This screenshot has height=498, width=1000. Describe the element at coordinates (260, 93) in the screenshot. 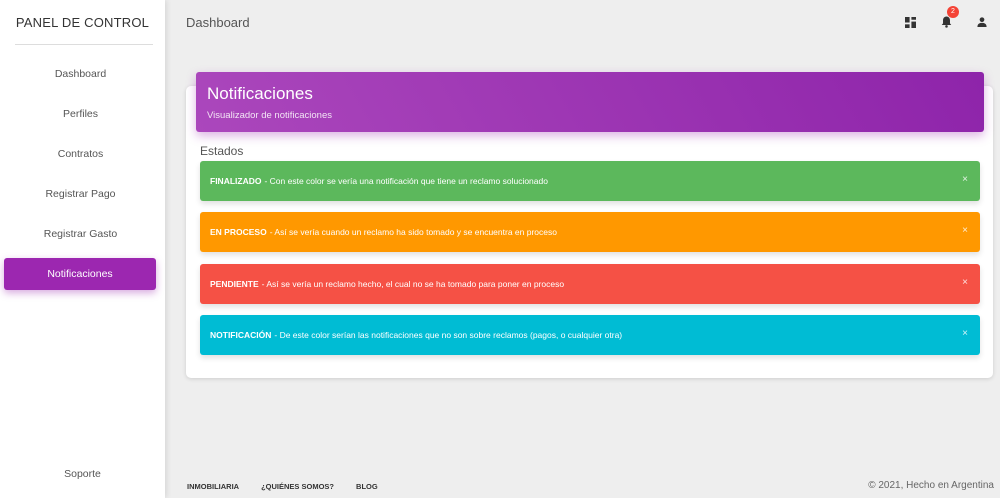

I see `card-title: Notificaciones` at that location.